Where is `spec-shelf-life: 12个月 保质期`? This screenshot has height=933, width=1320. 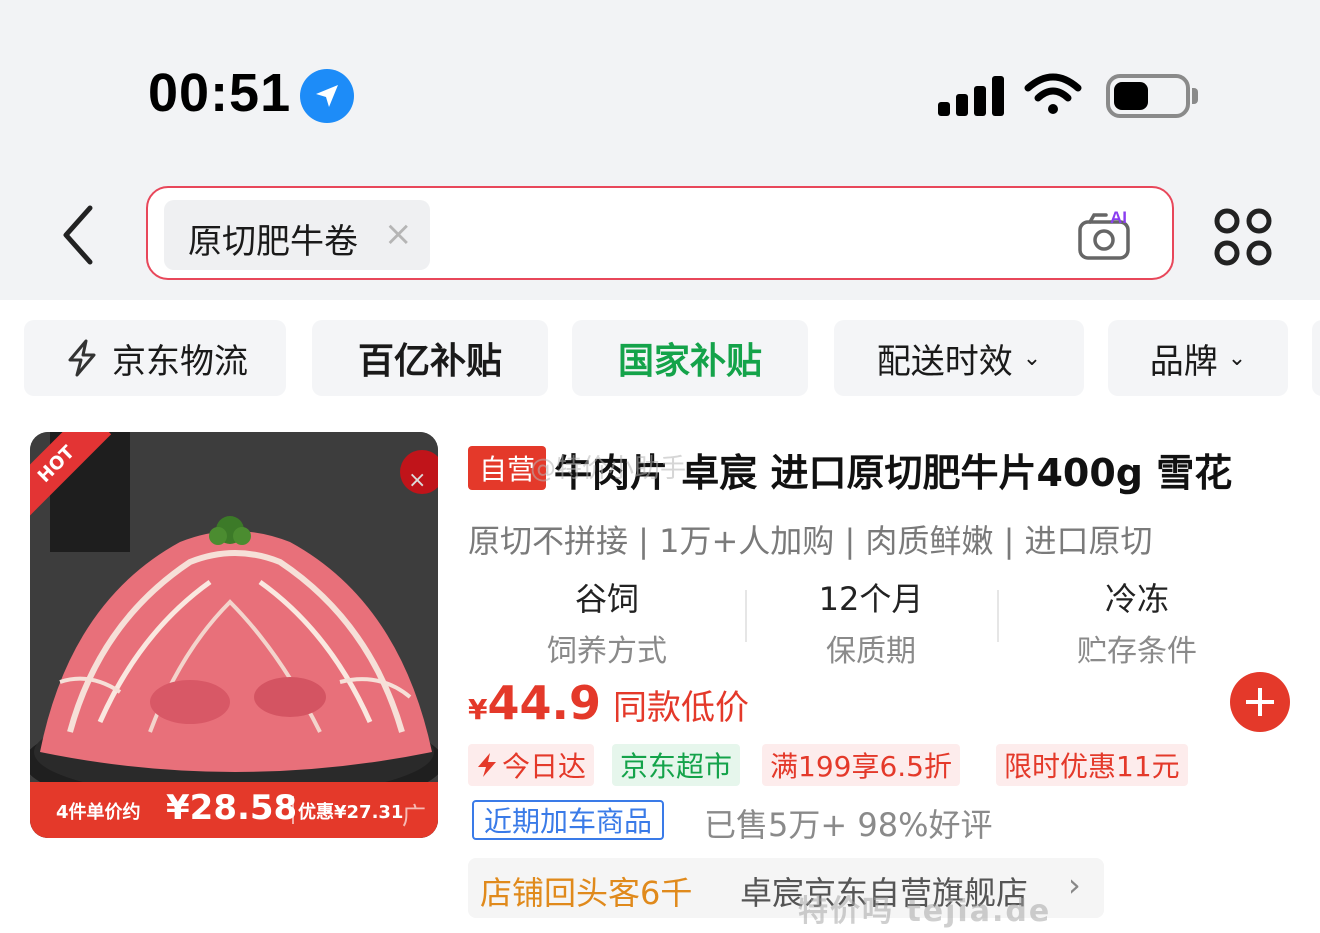 spec-shelf-life: 12个月 保质期 is located at coordinates (871, 622).